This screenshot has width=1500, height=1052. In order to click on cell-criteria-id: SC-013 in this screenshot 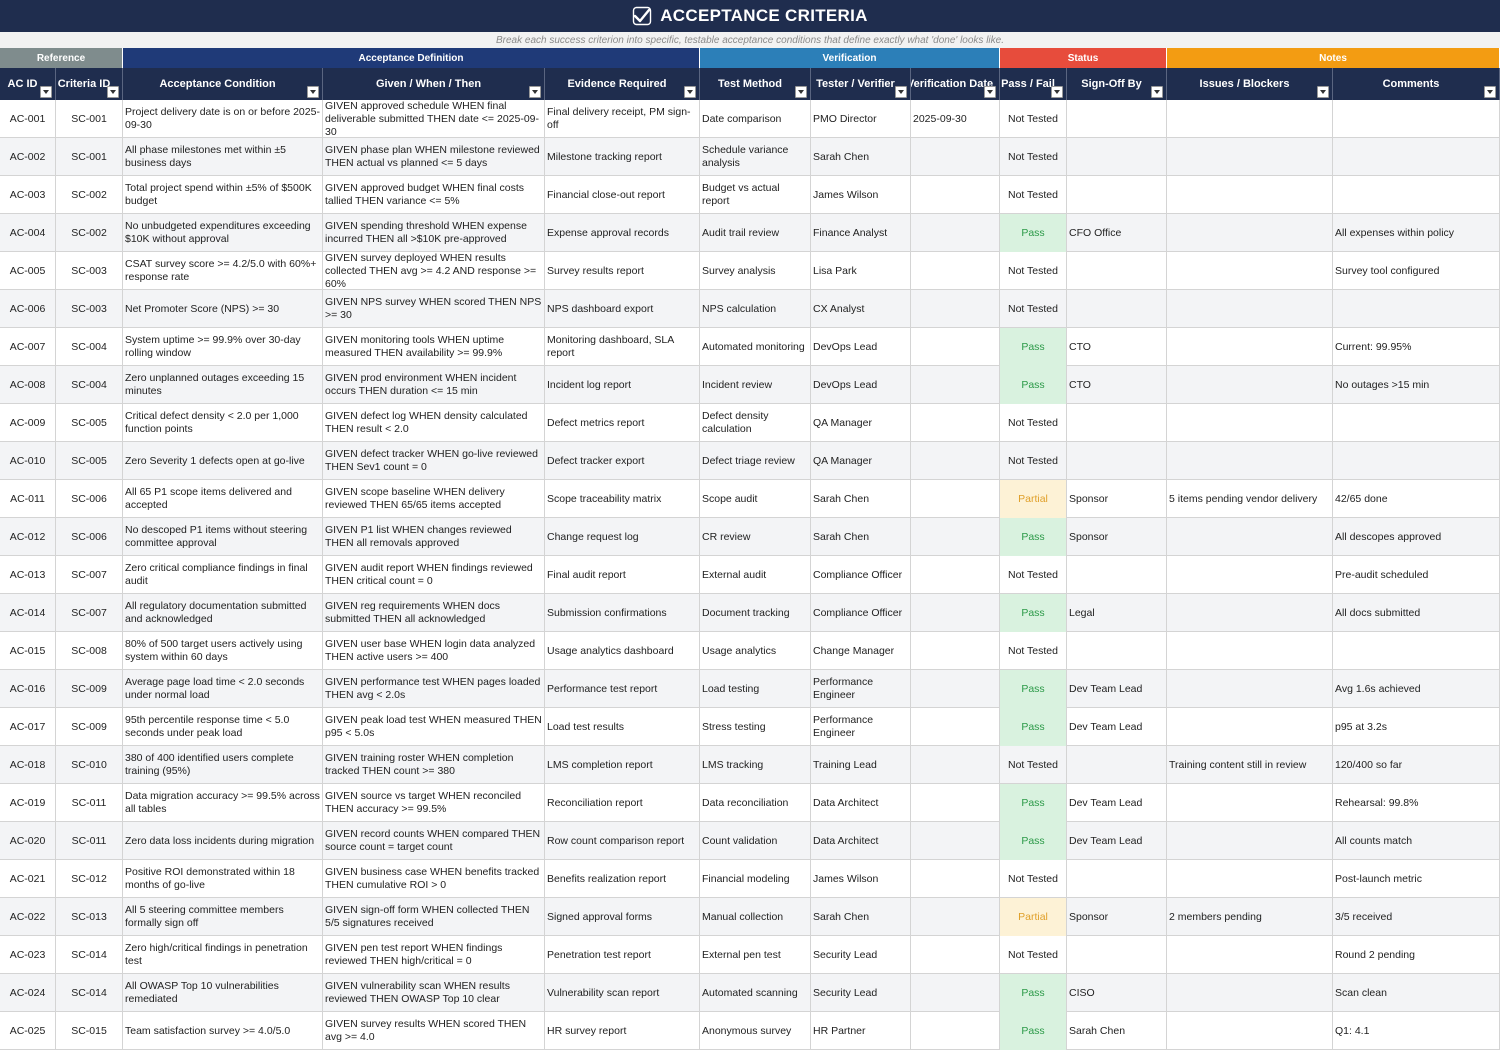, I will do `click(89, 917)`.